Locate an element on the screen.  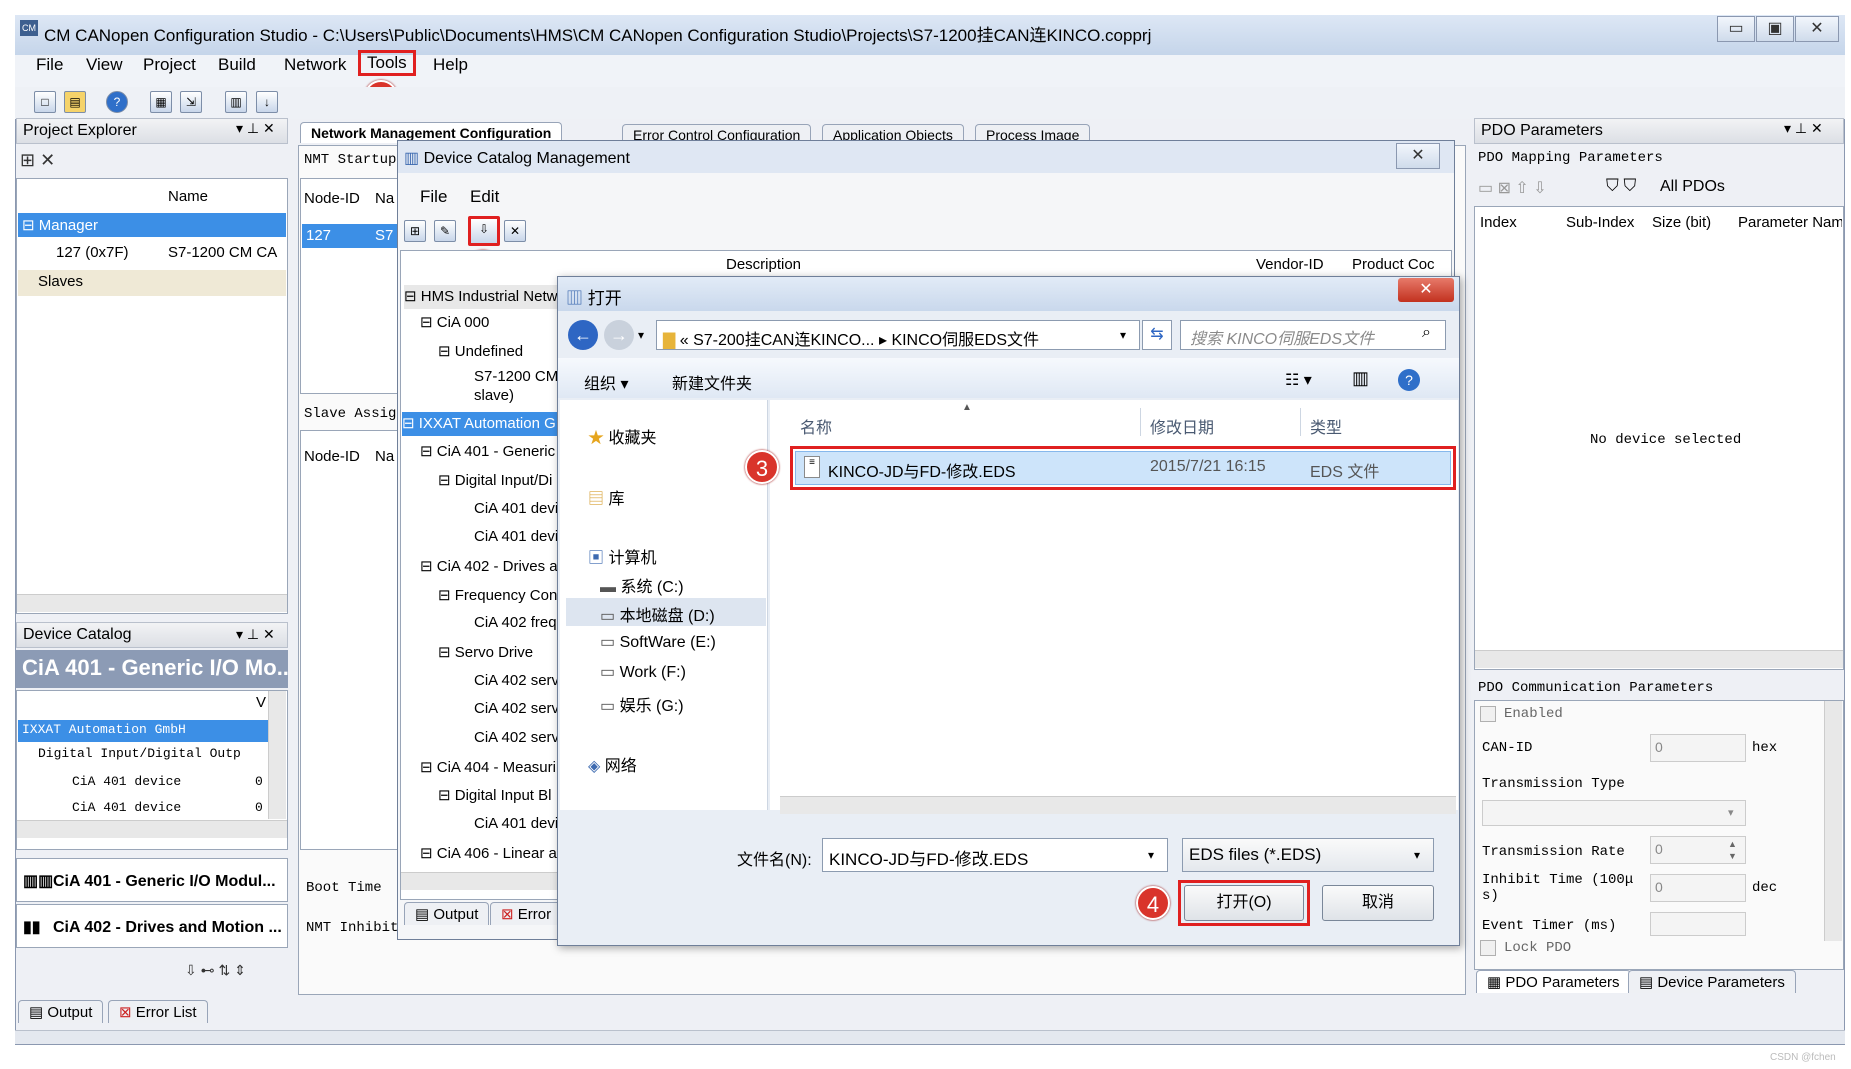
dialog-help-icon: ? is located at coordinates (1409, 380).